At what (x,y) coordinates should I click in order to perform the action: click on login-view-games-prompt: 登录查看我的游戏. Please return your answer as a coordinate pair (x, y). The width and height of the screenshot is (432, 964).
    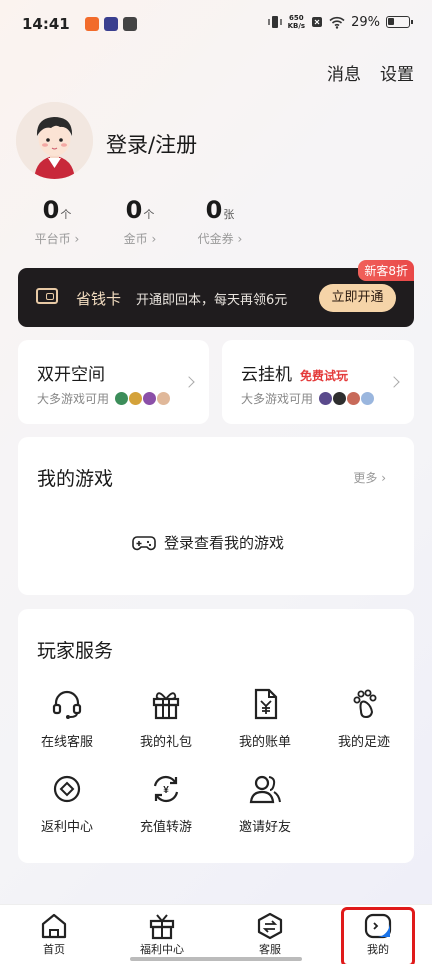
    Looking at the image, I should click on (208, 542).